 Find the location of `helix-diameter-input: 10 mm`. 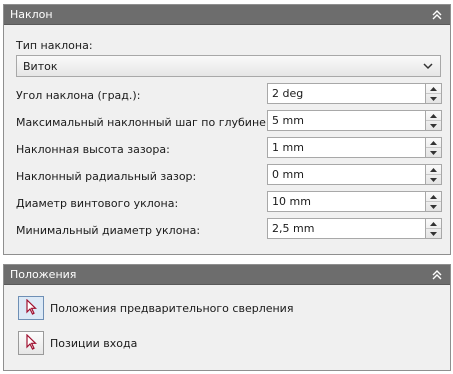

helix-diameter-input: 10 mm is located at coordinates (346, 201).